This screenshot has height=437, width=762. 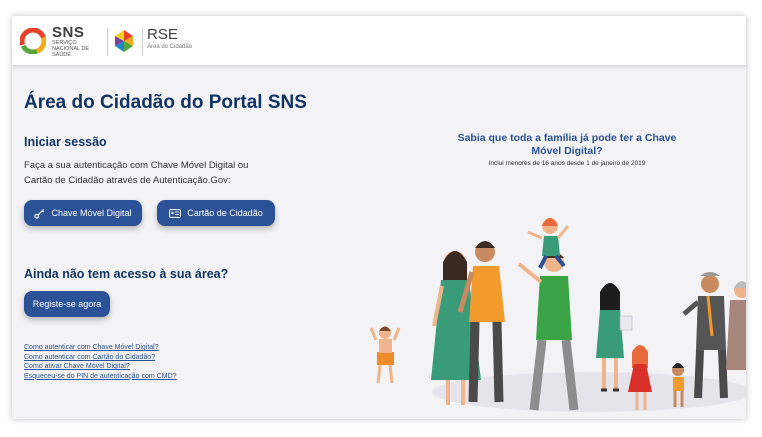 I want to click on help-link-activate-cmd: Como ativar Chave Móvel Digital?, so click(x=100, y=367).